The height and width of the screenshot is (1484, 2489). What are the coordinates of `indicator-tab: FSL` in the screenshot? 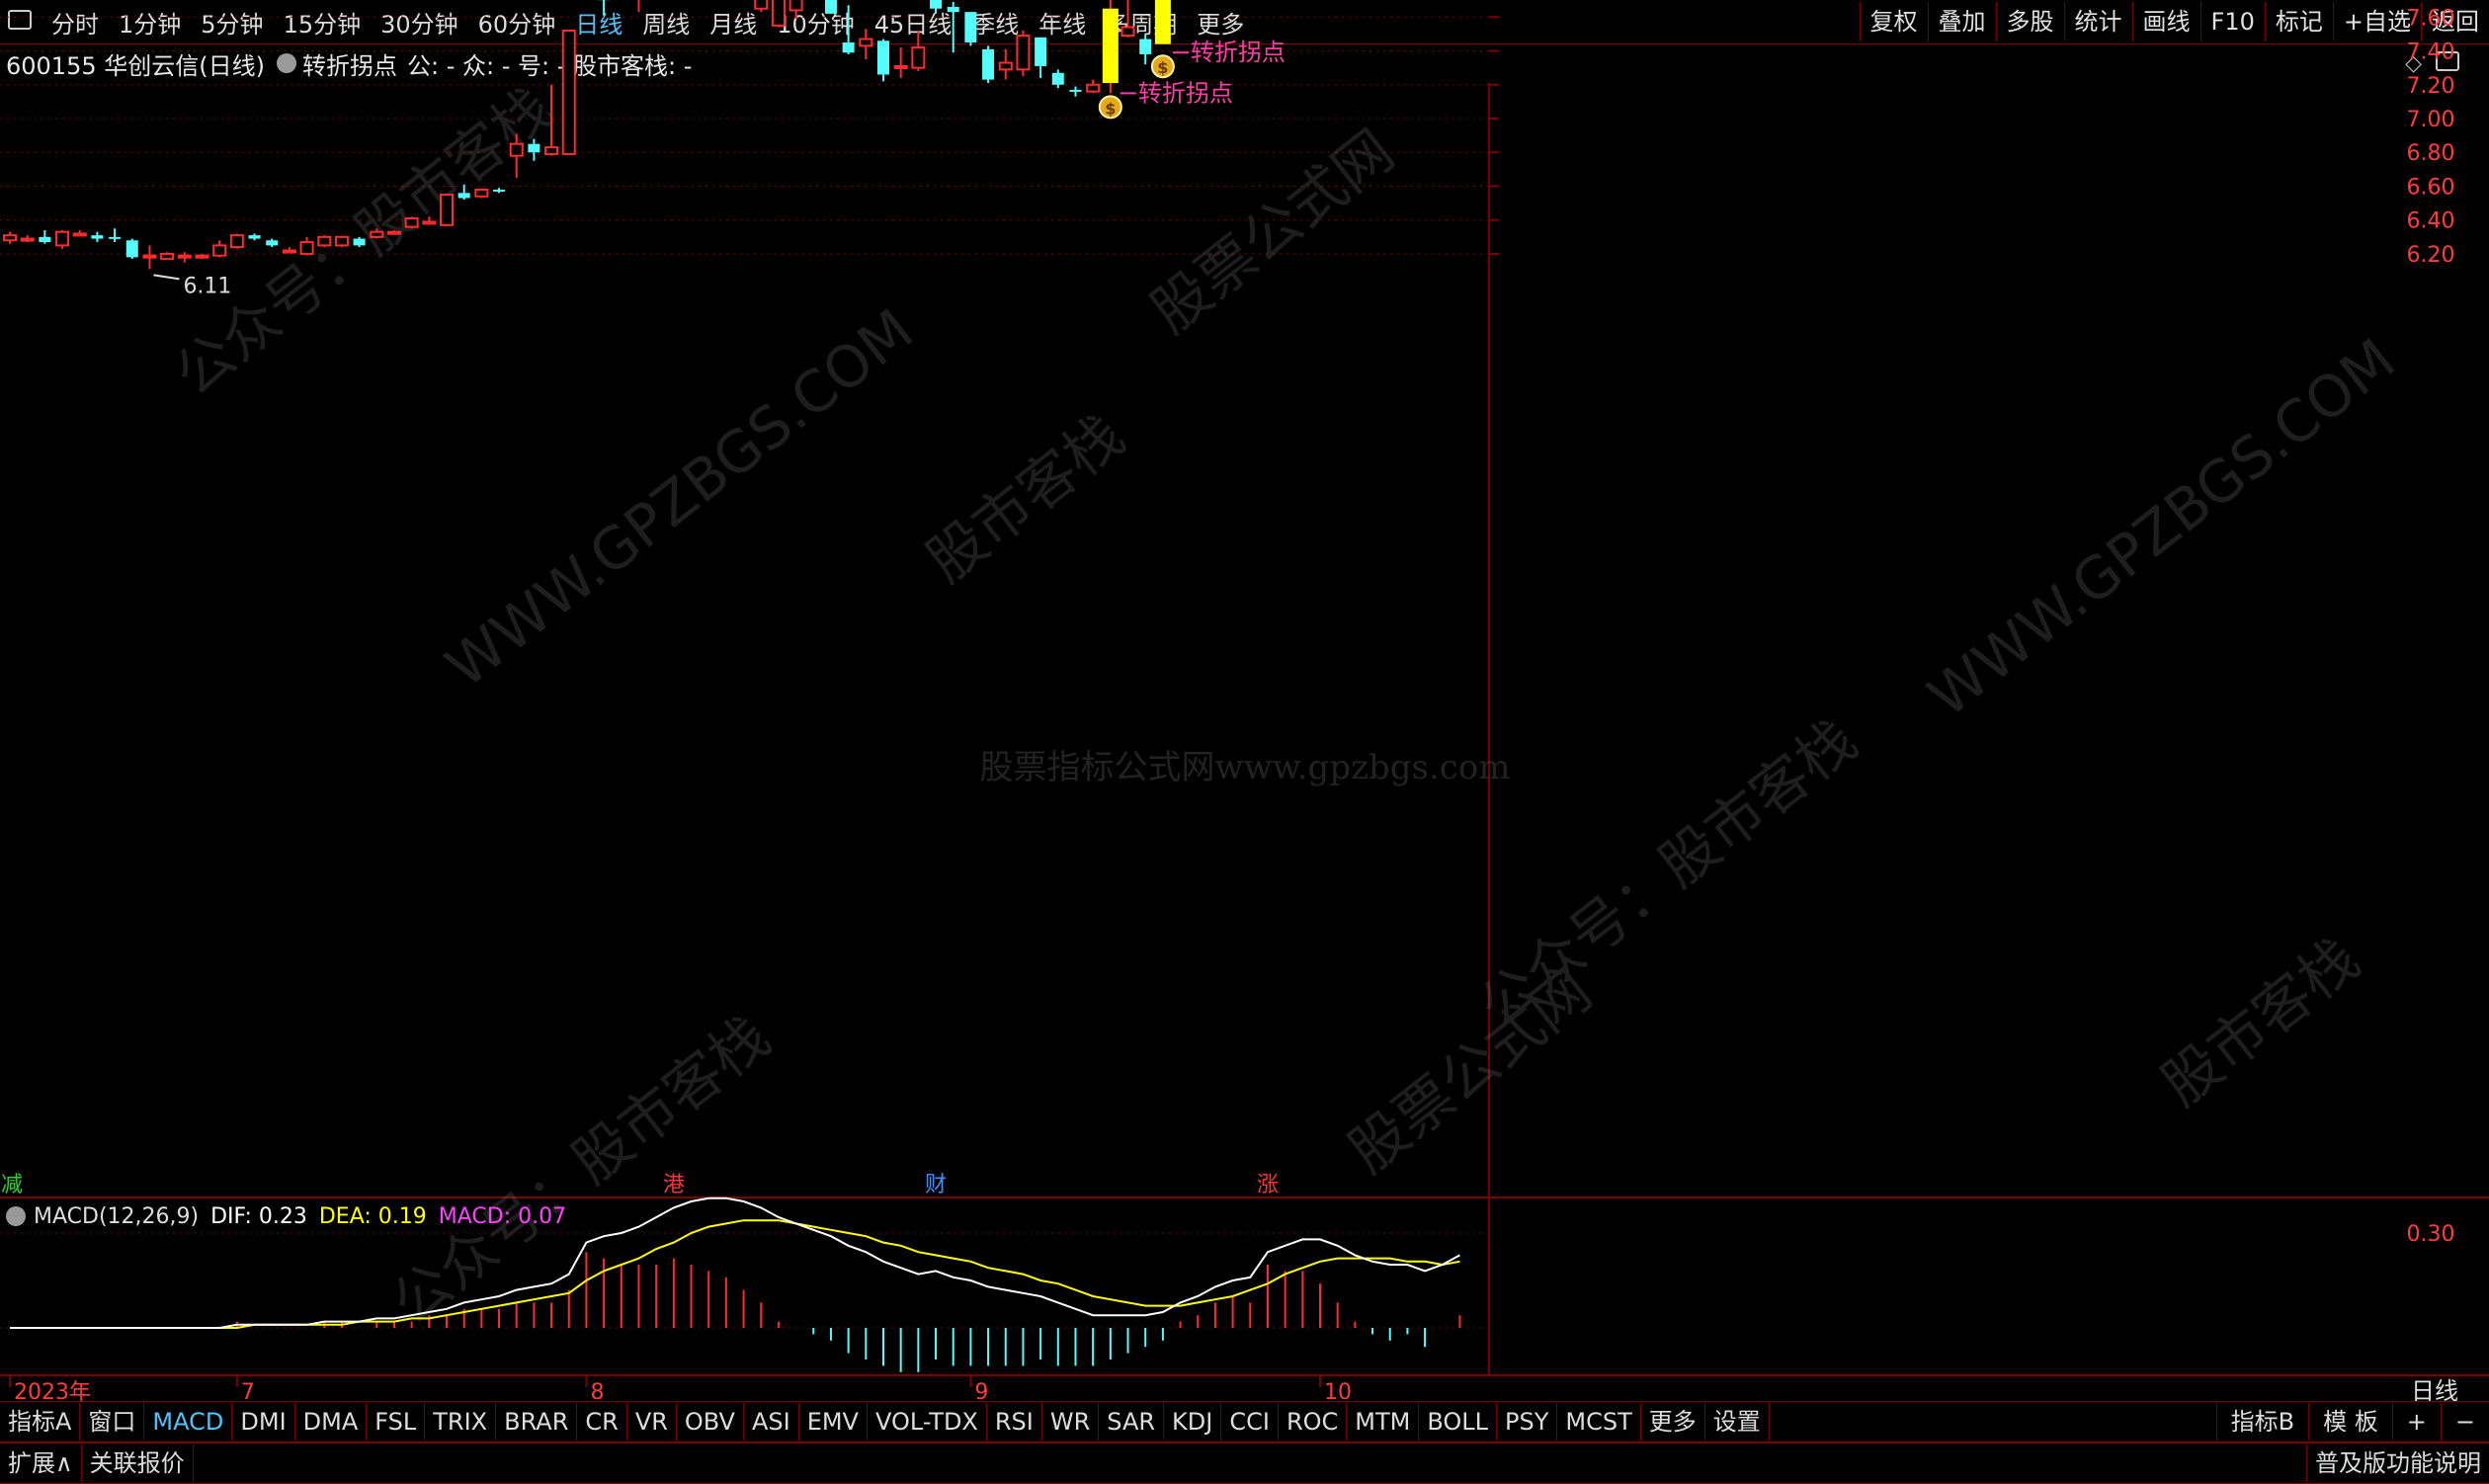 It's located at (396, 1422).